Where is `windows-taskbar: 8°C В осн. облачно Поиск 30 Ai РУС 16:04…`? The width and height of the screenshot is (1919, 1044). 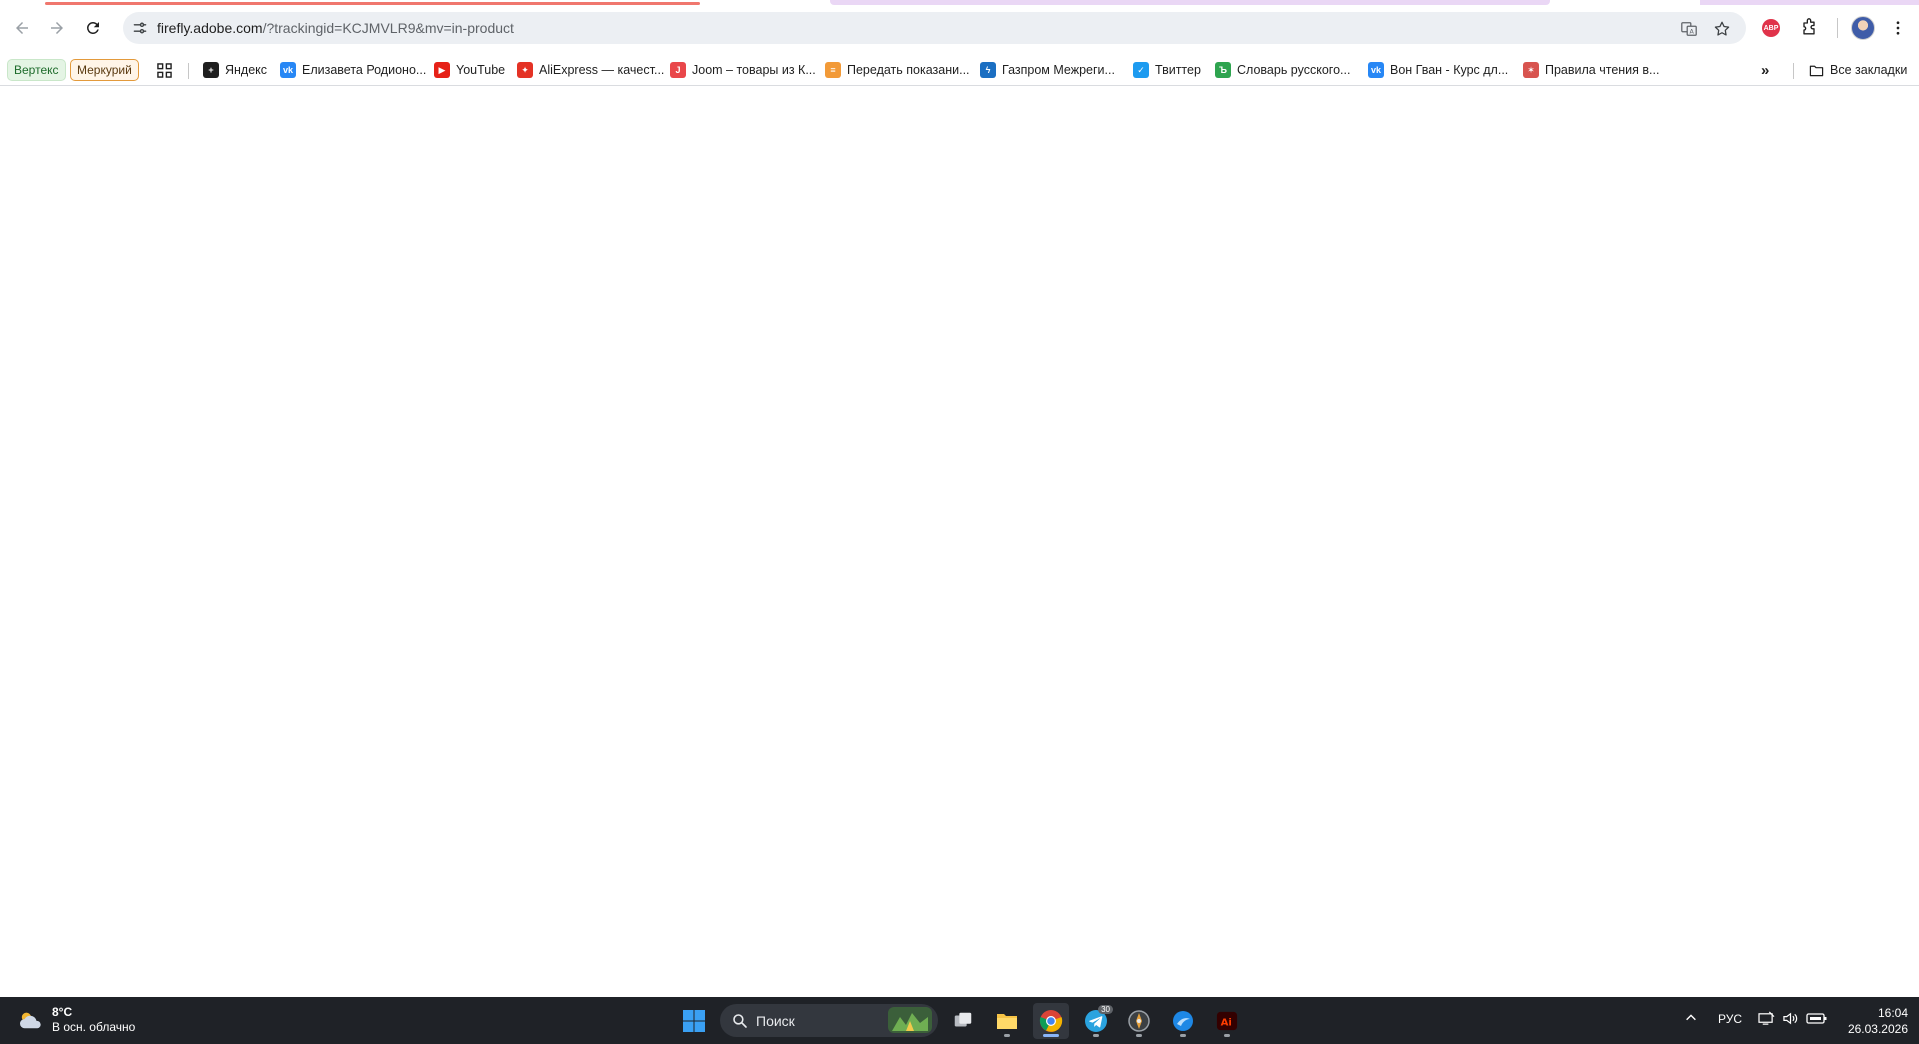
windows-taskbar: 8°C В осн. облачно Поиск 30 Ai РУС 16:04… is located at coordinates (959, 1020).